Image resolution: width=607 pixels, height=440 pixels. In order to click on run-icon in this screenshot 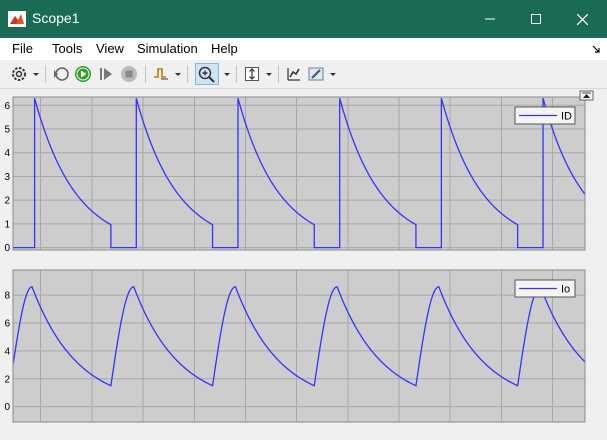, I will do `click(83, 74)`.